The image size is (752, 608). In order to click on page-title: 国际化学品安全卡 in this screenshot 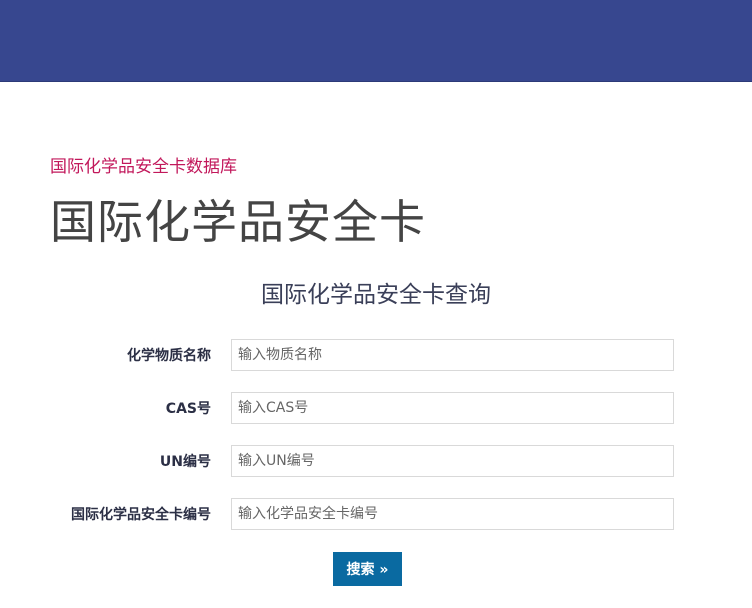, I will do `click(238, 222)`.